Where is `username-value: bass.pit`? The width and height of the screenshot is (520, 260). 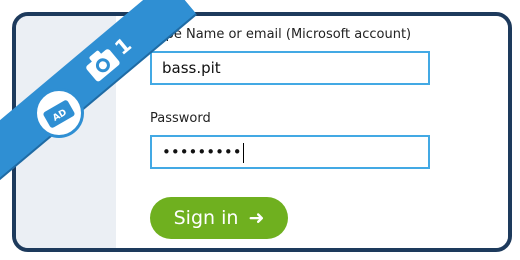
username-value: bass.pit is located at coordinates (191, 68).